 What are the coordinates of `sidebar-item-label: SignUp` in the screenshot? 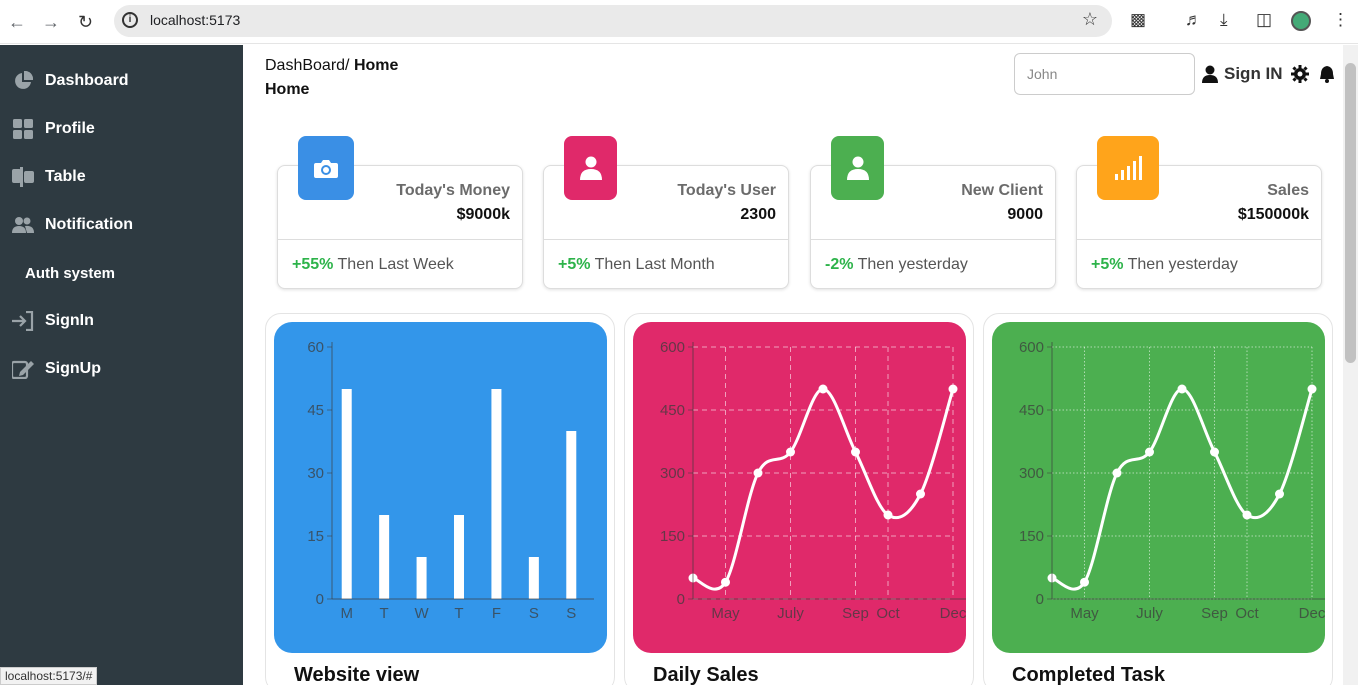 It's located at (73, 368).